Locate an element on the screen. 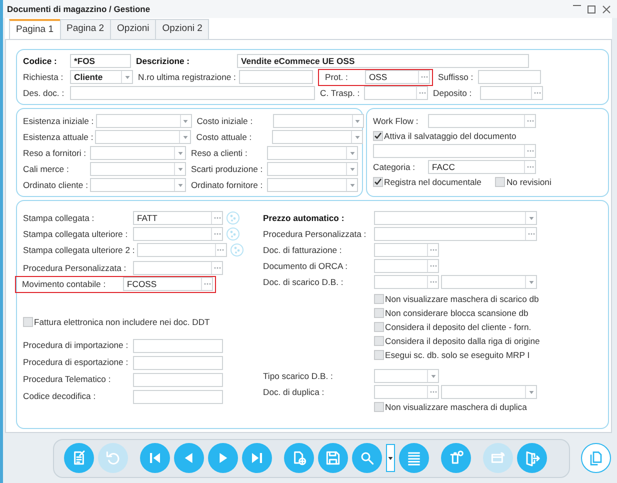  field-label: Reso a fornitori : is located at coordinates (55, 153).